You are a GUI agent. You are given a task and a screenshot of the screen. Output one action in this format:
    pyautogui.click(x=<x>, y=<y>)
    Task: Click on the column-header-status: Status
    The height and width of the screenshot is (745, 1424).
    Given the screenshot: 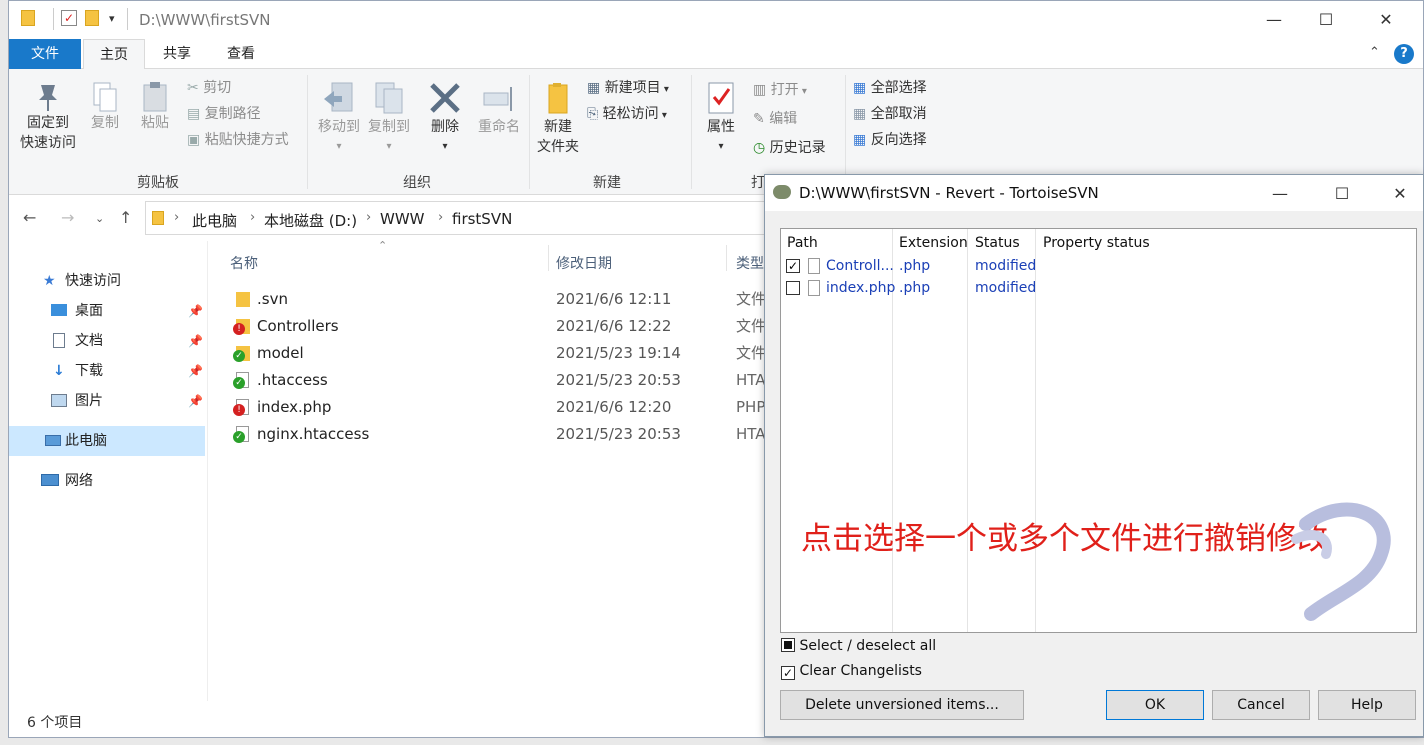 What is the action you would take?
    pyautogui.click(x=997, y=243)
    